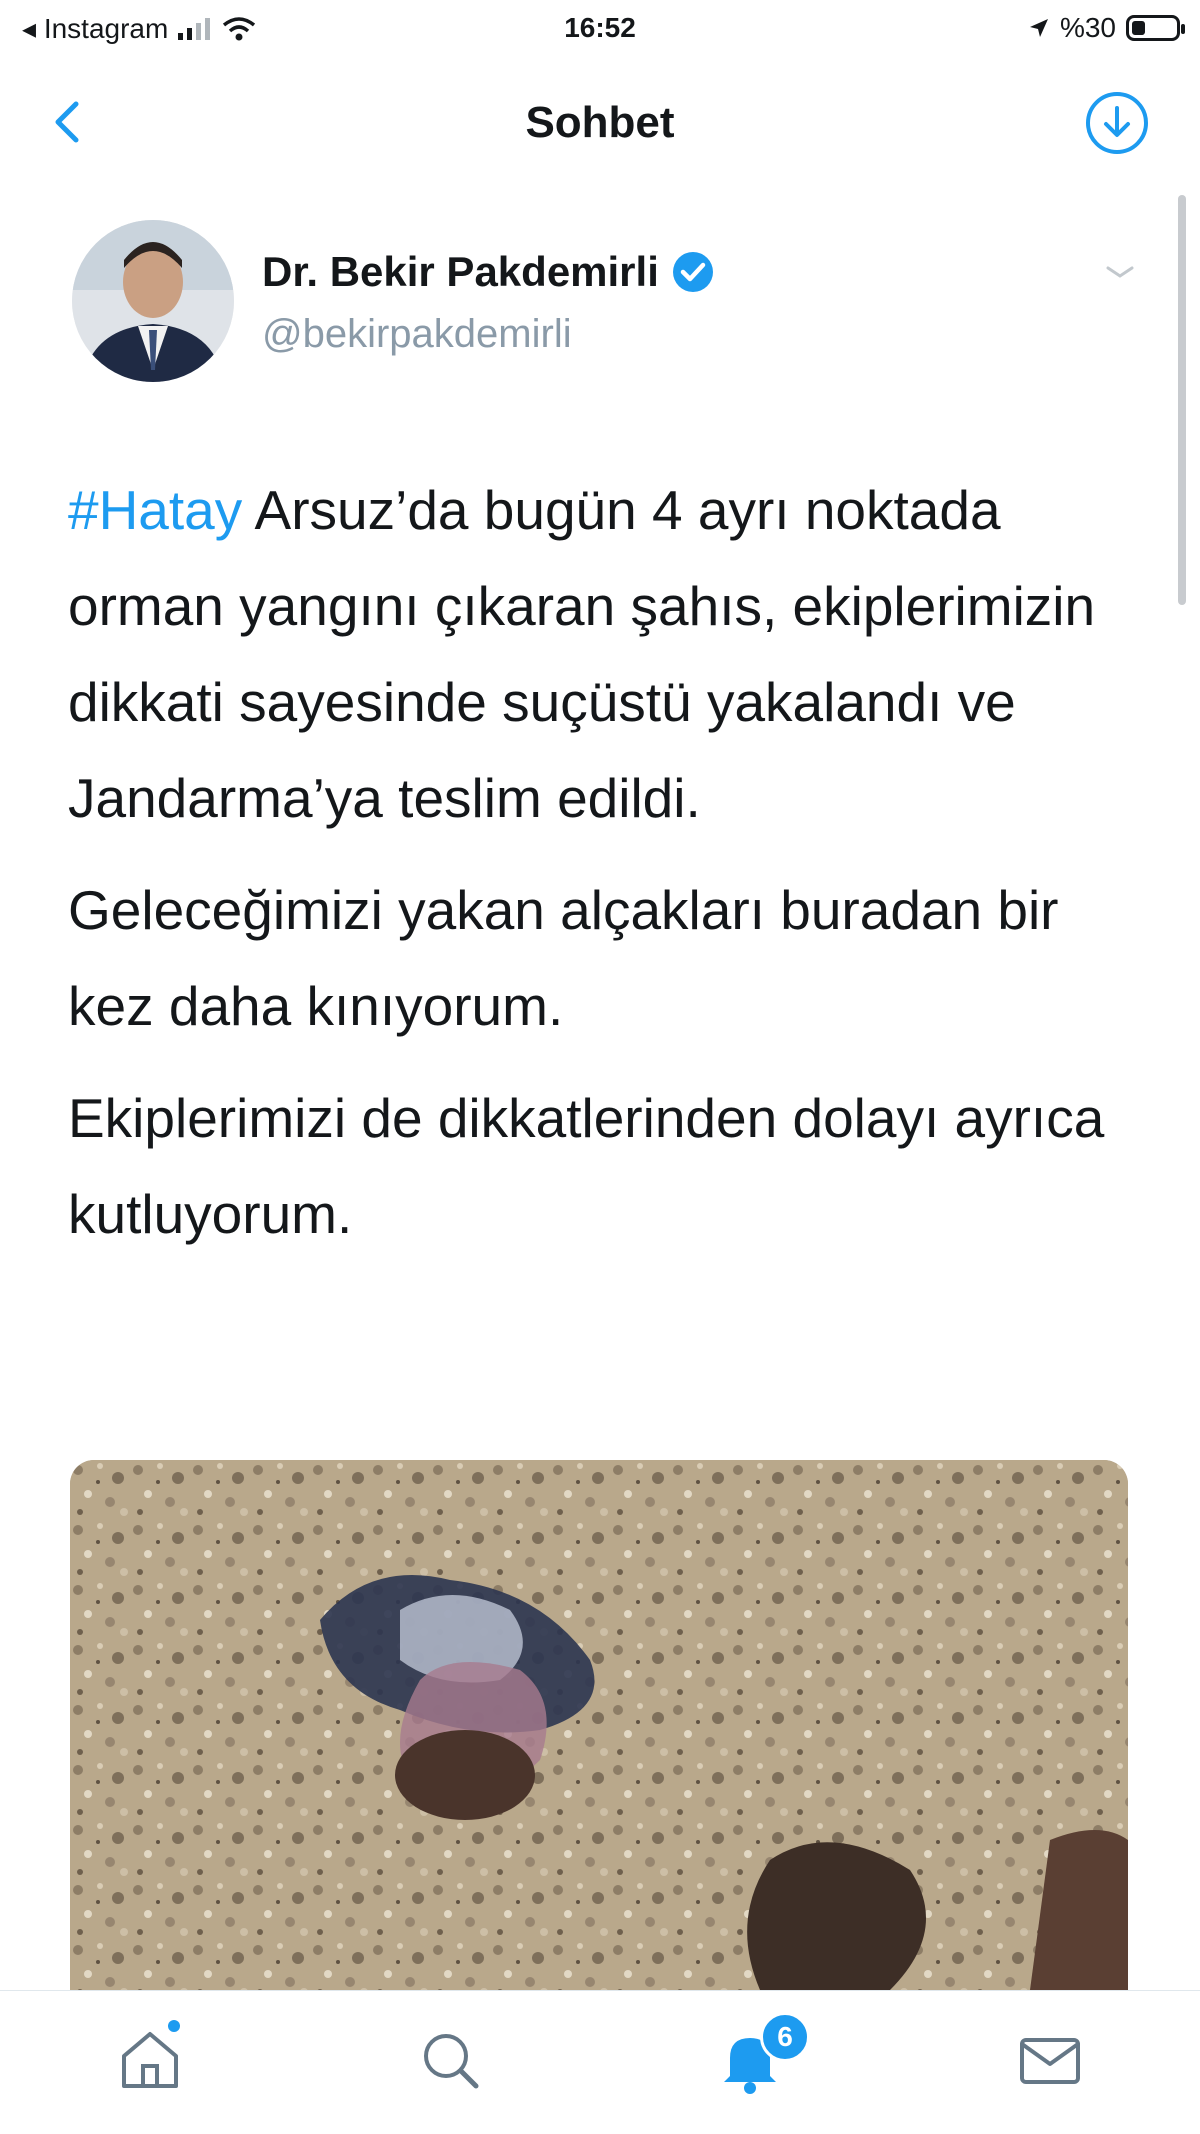 This screenshot has width=1200, height=2134. I want to click on location-arrow-icon, so click(1038, 28).